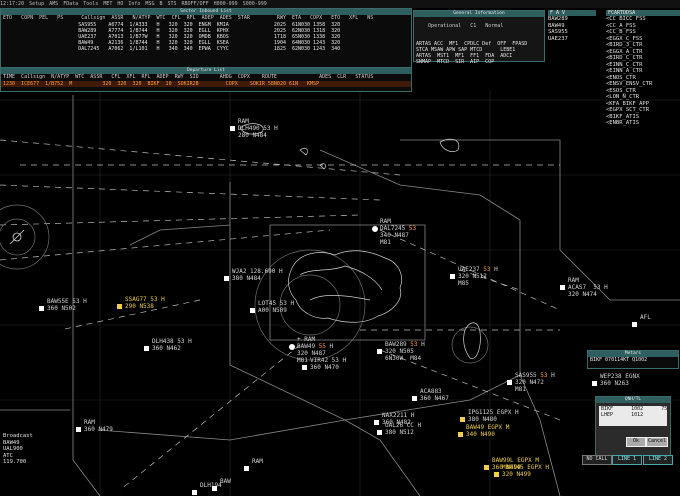 The height and width of the screenshot is (496, 680). What do you see at coordinates (535, 382) in the screenshot?
I see `aircraft-label: SAS955 53 H 320 N472 M81` at bounding box center [535, 382].